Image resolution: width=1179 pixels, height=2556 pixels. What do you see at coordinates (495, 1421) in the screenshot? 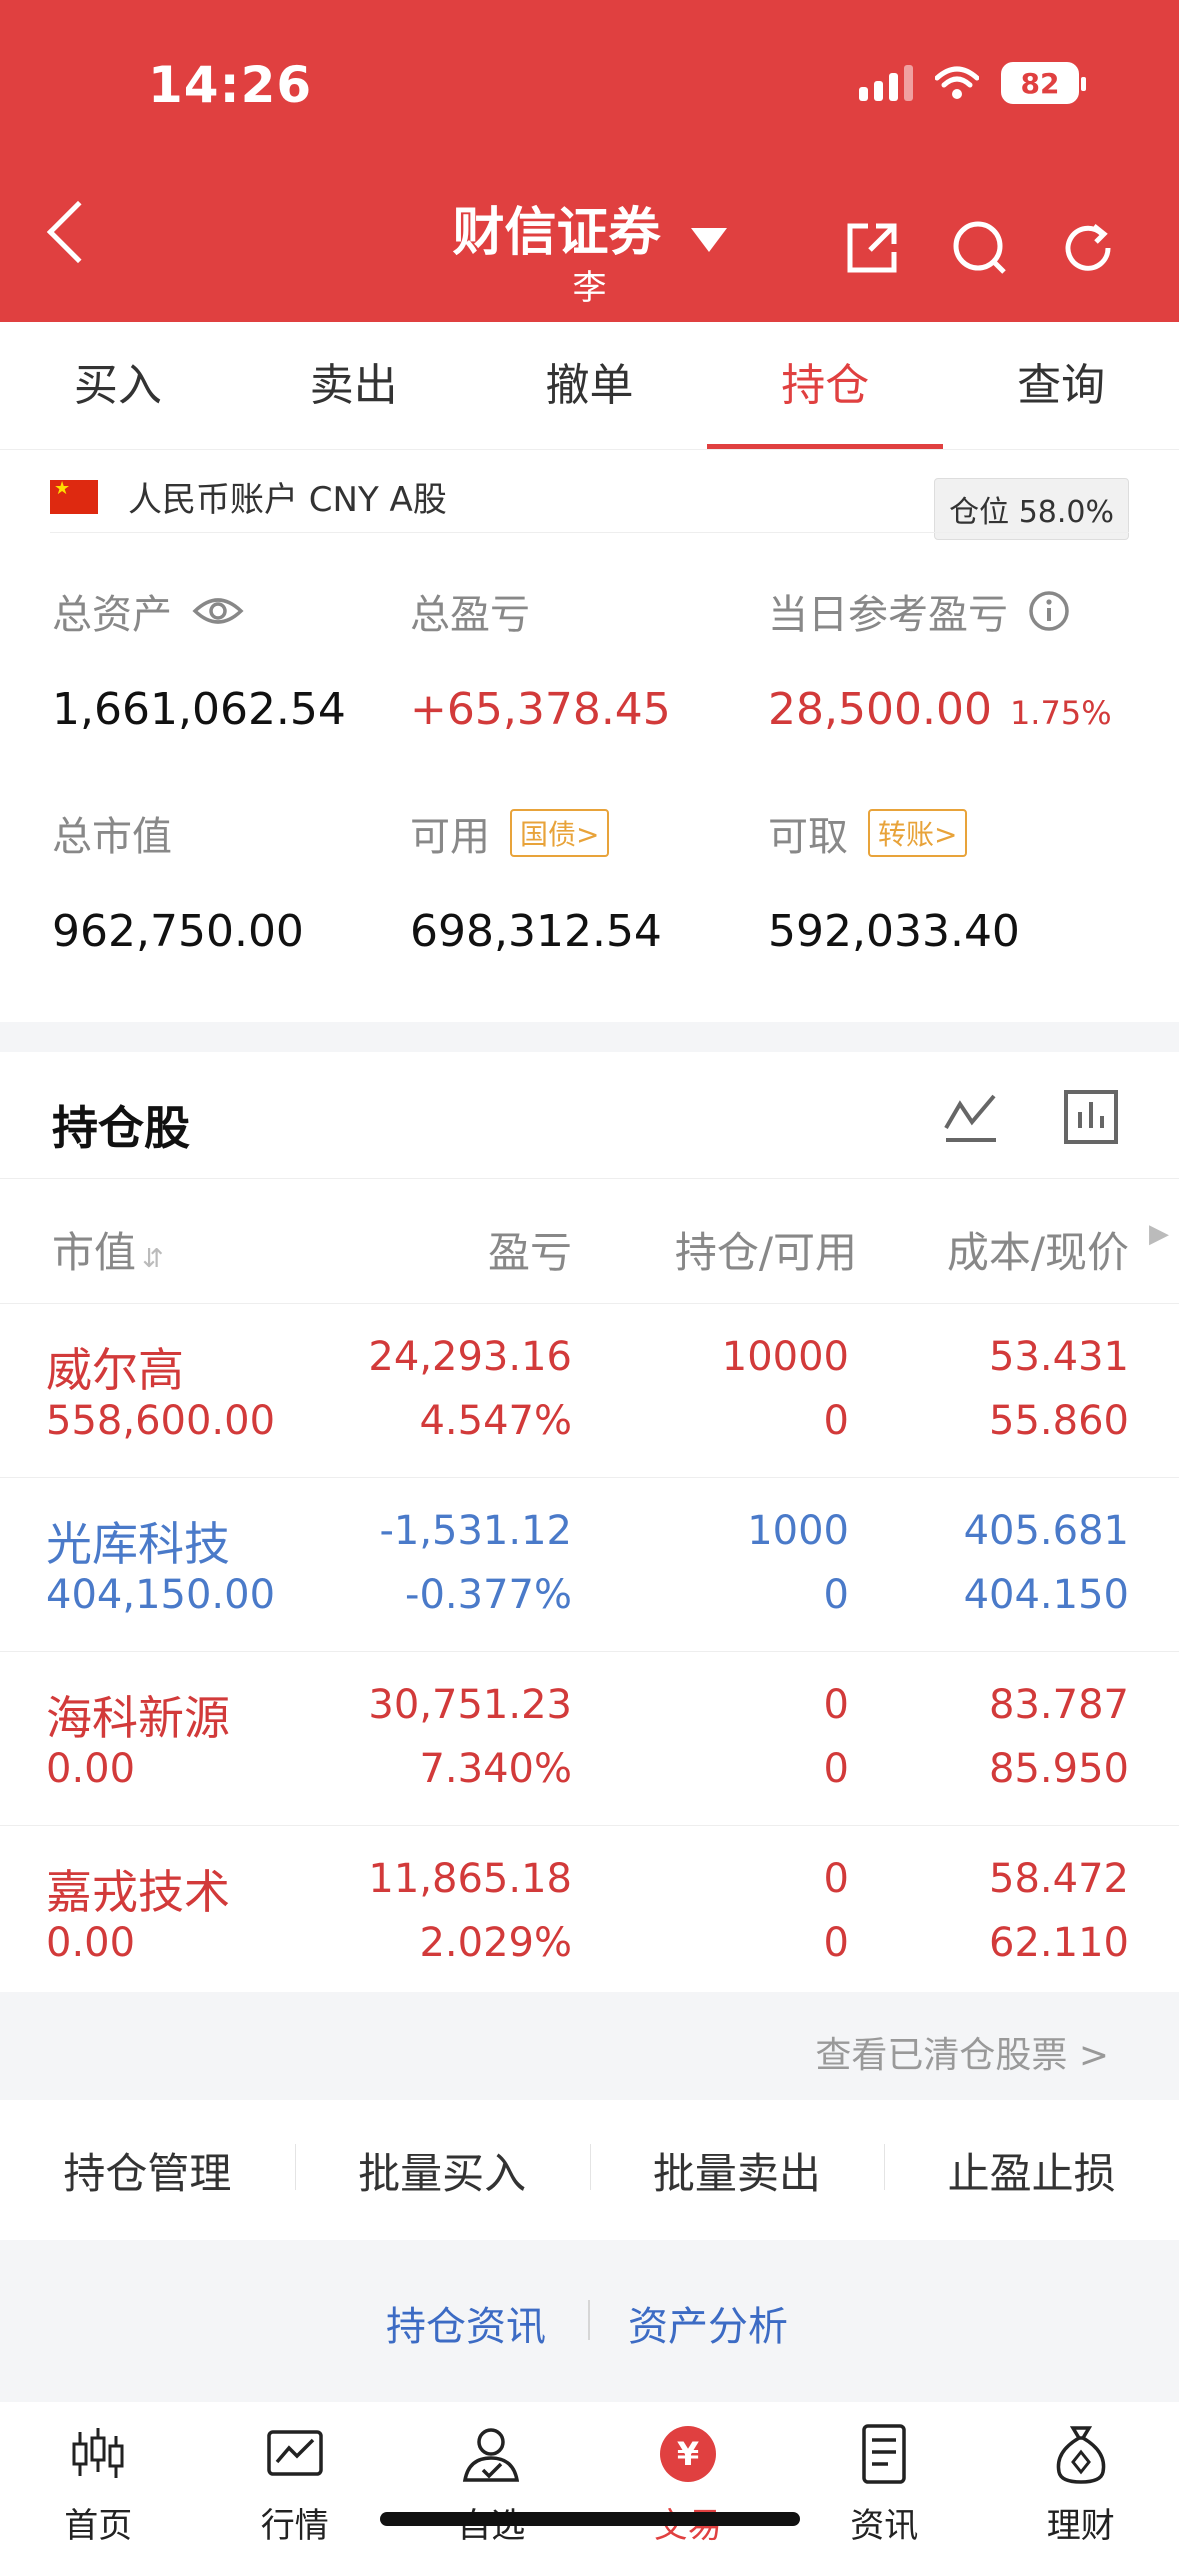
I see `stock-pl-pct: 4.547%` at bounding box center [495, 1421].